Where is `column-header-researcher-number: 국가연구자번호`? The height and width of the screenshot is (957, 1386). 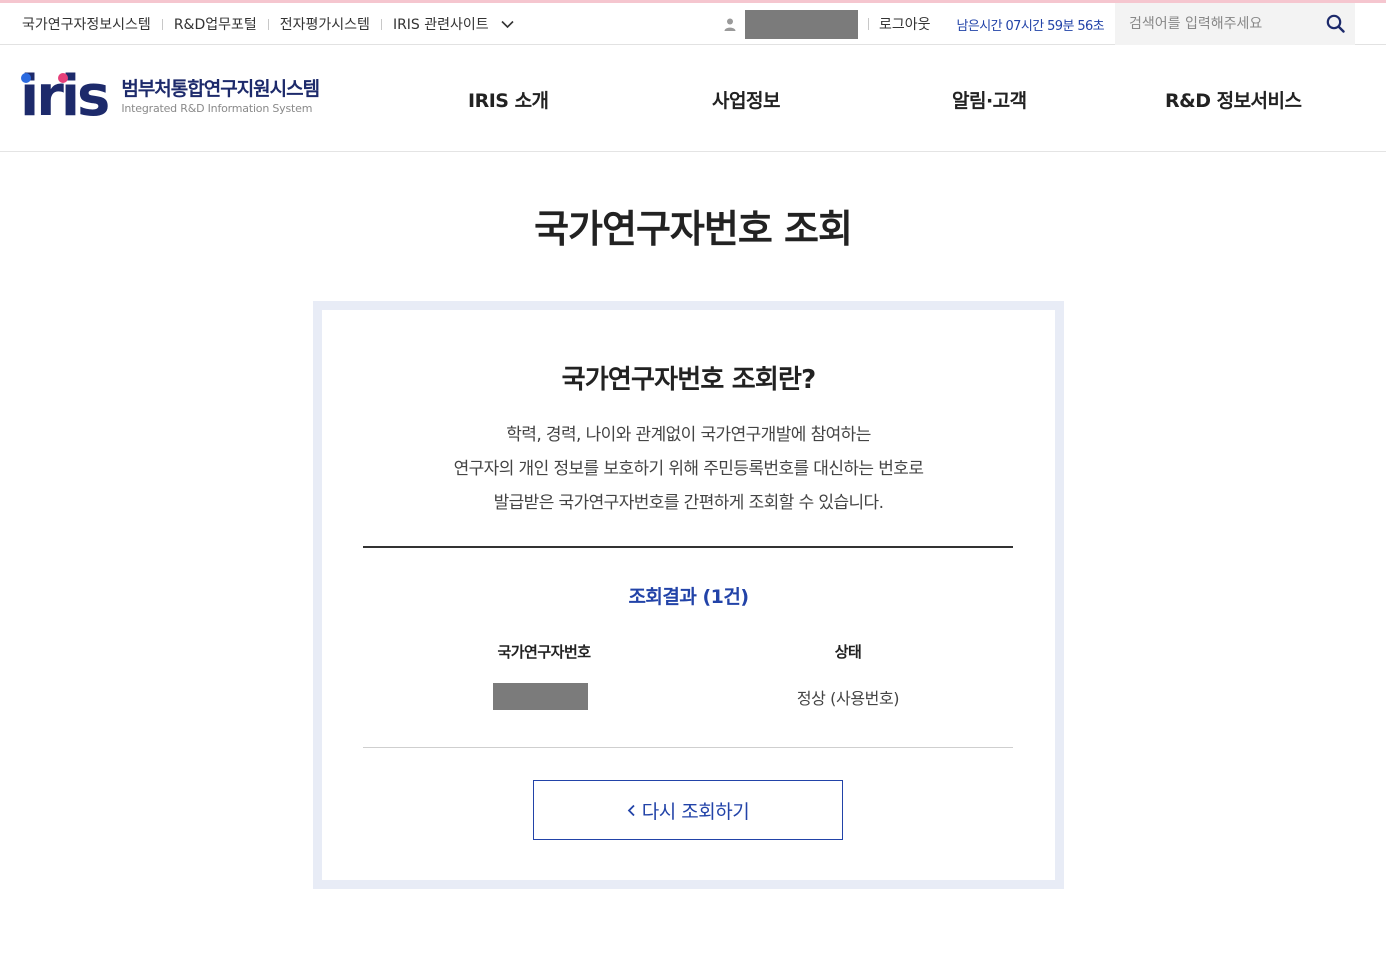
column-header-researcher-number: 국가연구자번호 is located at coordinates (544, 652).